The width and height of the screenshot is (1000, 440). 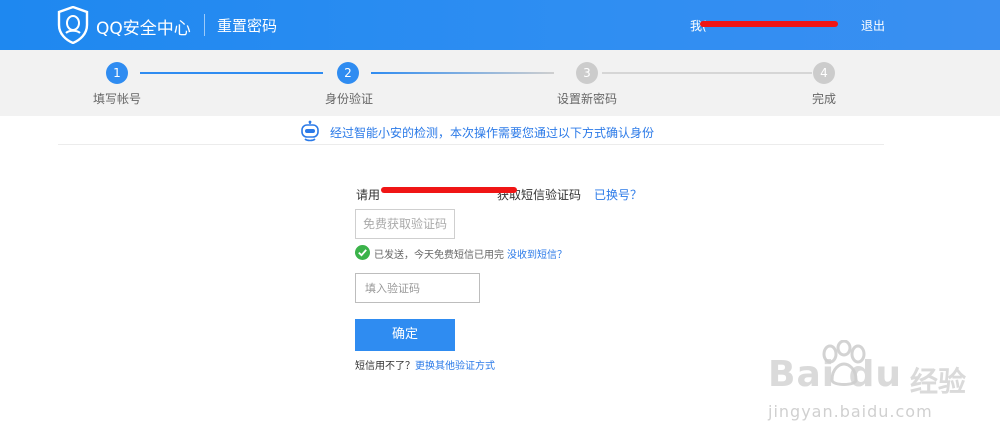 What do you see at coordinates (385, 366) in the screenshot?
I see `other-methods-prefix: 短信用不了？` at bounding box center [385, 366].